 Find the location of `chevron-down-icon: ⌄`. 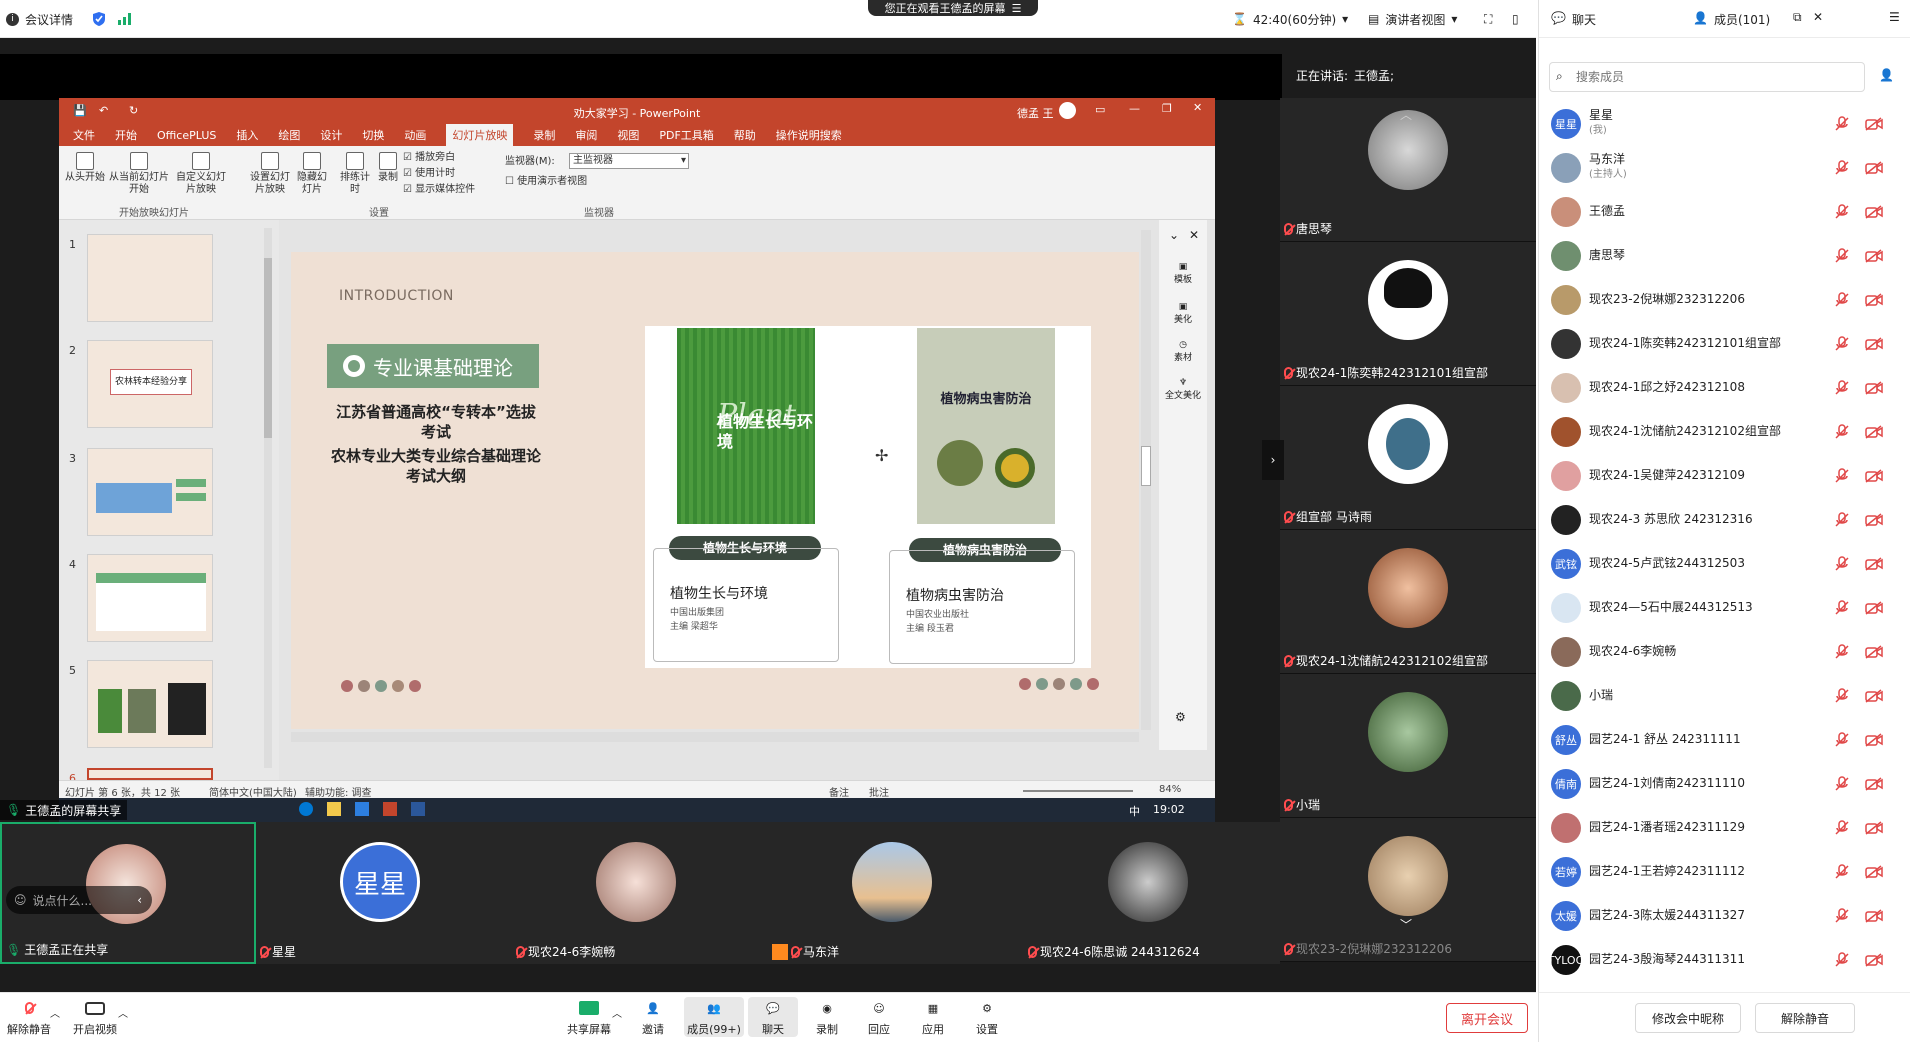

chevron-down-icon: ⌄ is located at coordinates (1174, 235).